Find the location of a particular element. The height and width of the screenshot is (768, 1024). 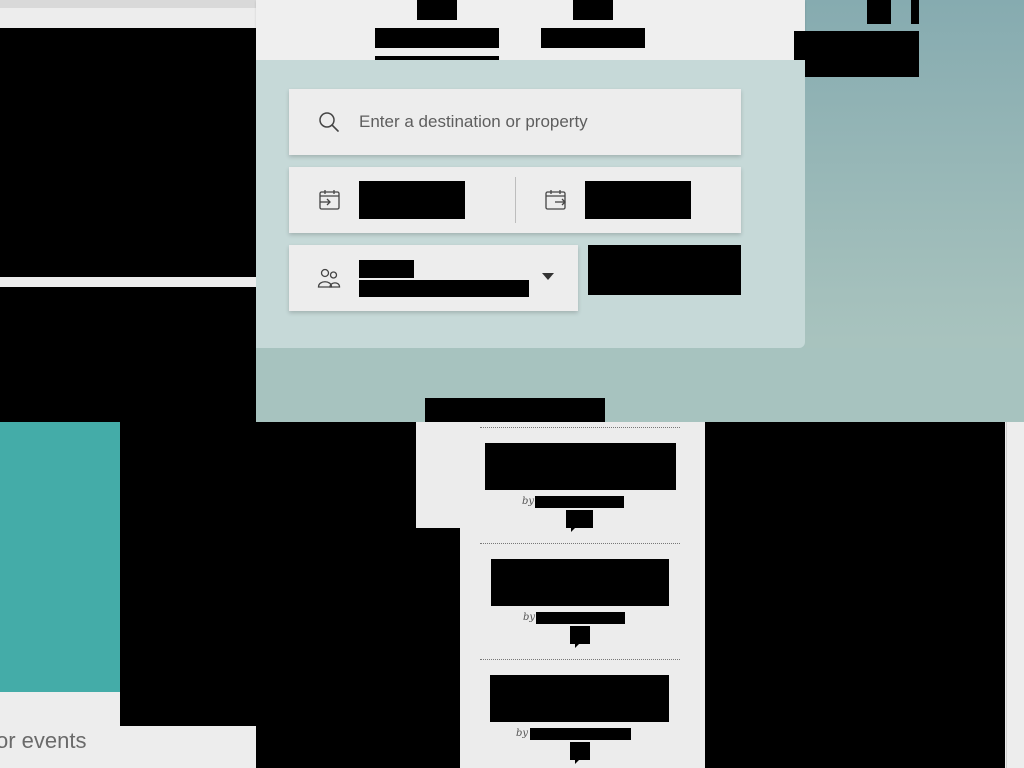

search-tabs-header is located at coordinates (530, 30).